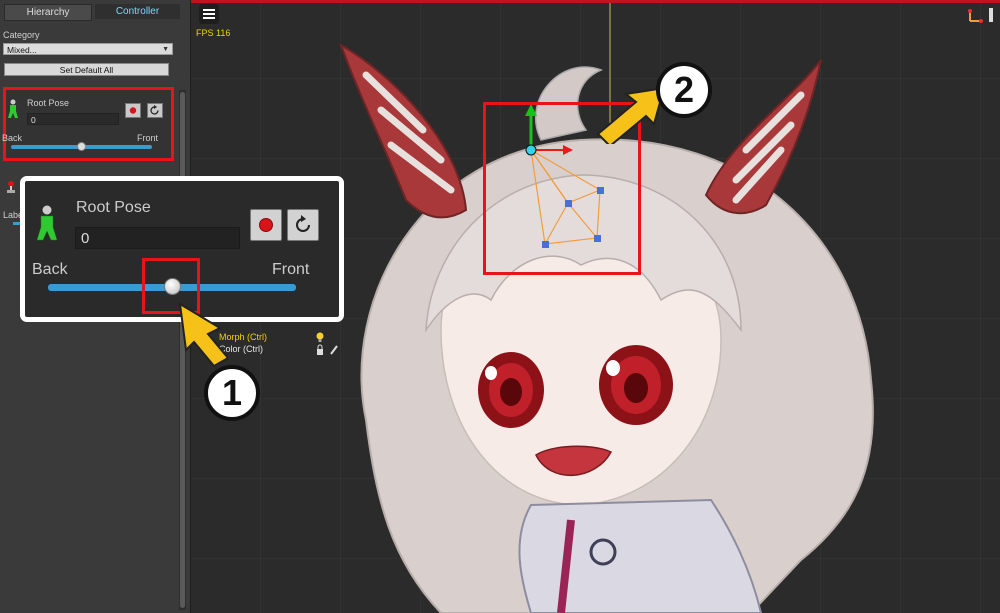 This screenshot has width=1000, height=613. What do you see at coordinates (148, 138) in the screenshot?
I see `front-label: Front` at bounding box center [148, 138].